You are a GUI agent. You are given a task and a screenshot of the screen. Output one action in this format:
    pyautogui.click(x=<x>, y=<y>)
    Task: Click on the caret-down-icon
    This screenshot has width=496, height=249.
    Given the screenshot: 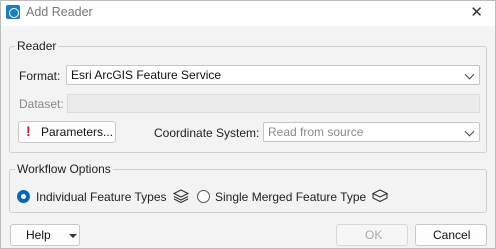 What is the action you would take?
    pyautogui.click(x=73, y=236)
    